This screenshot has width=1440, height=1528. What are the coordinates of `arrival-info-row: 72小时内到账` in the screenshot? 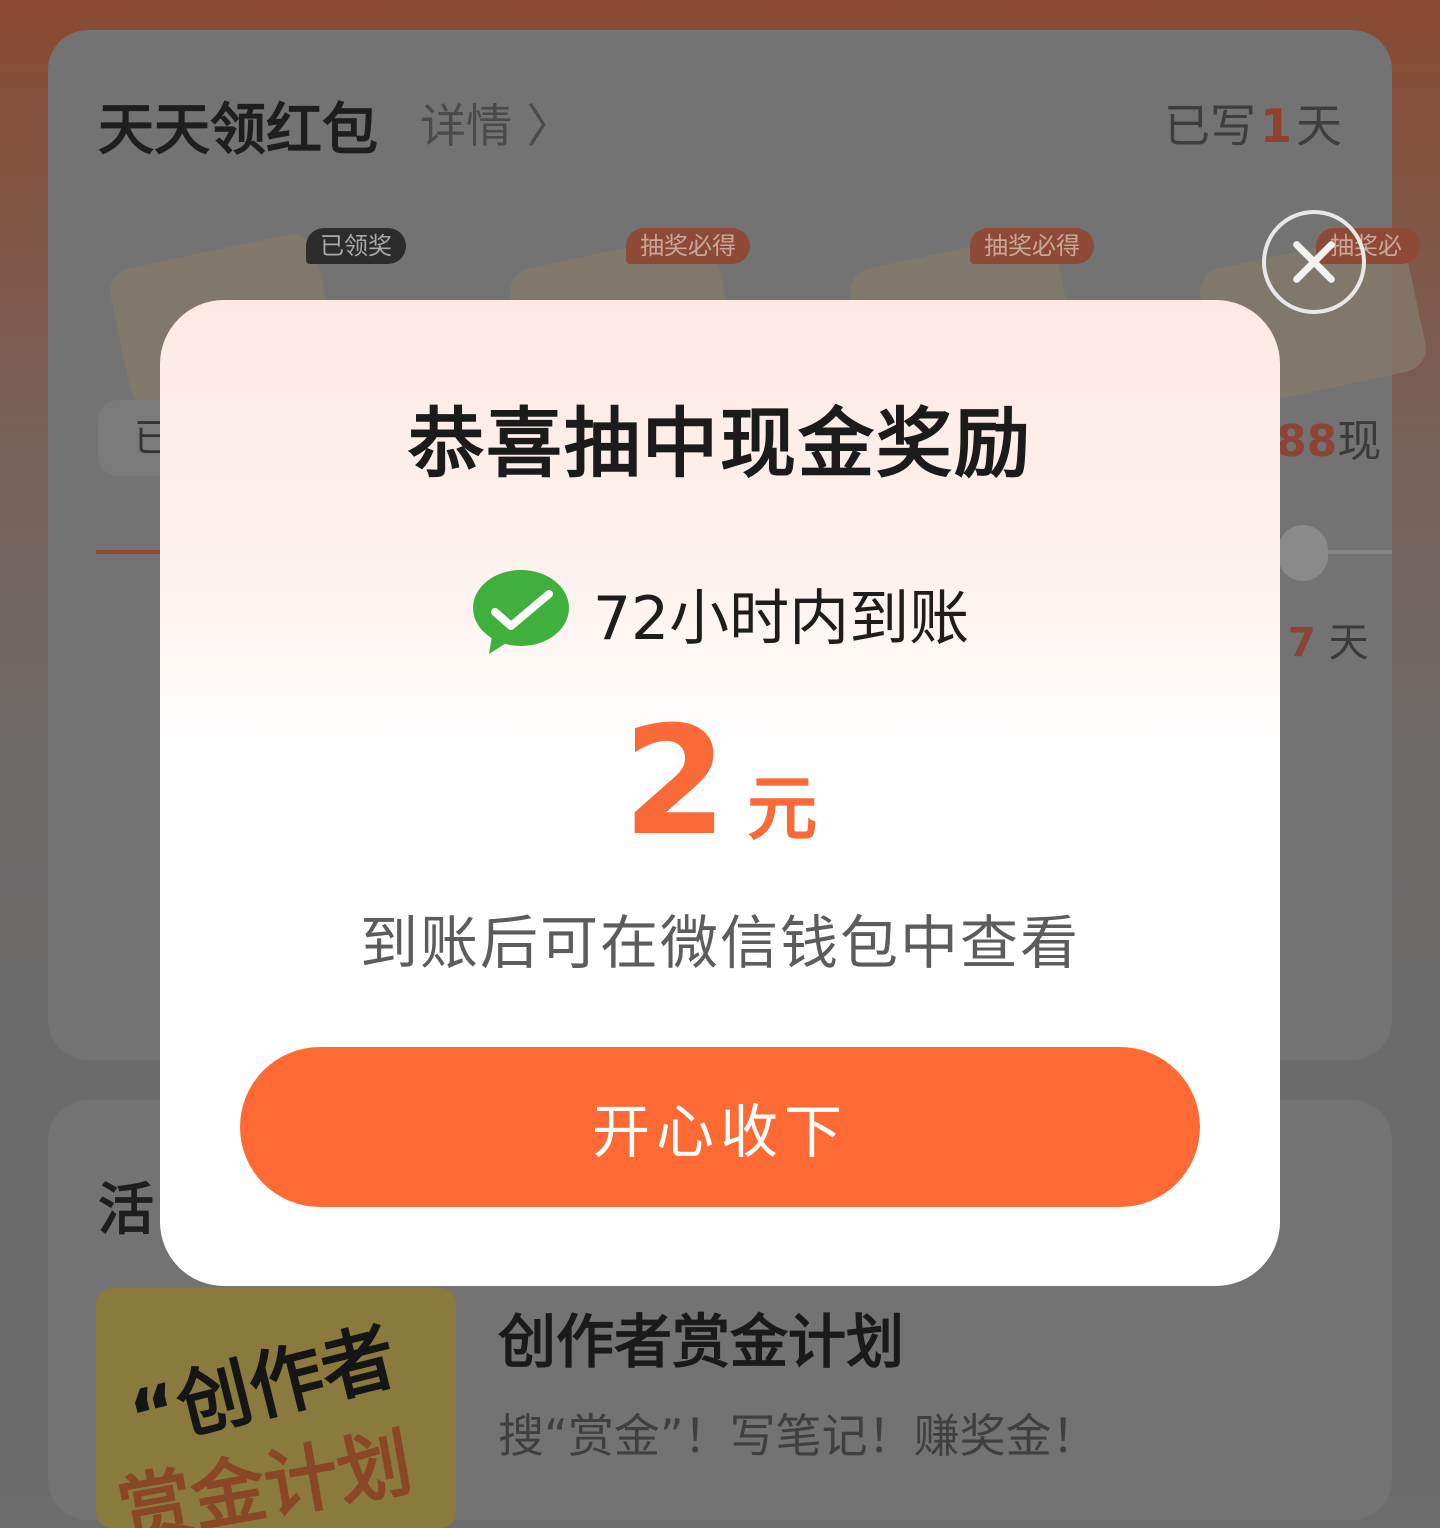 It's located at (720, 613).